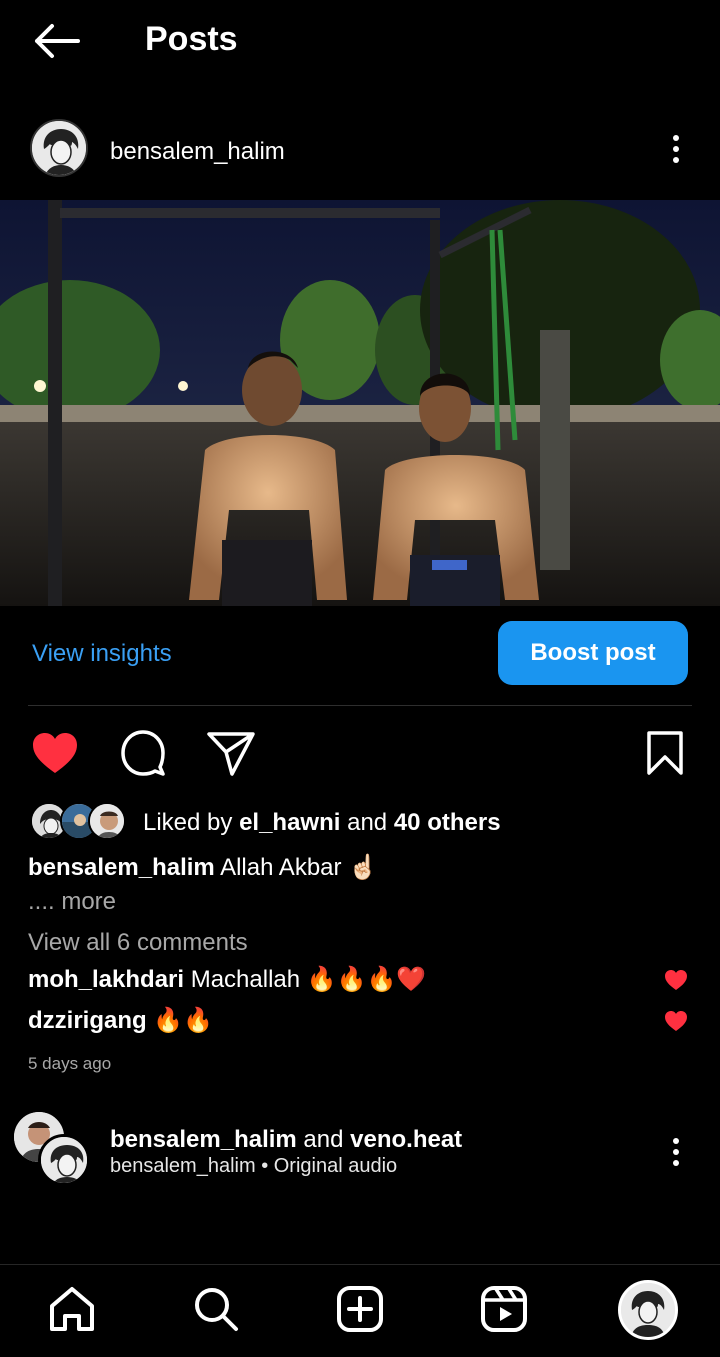  I want to click on comment-item: dzzirigang 🔥🔥, so click(374, 1023).